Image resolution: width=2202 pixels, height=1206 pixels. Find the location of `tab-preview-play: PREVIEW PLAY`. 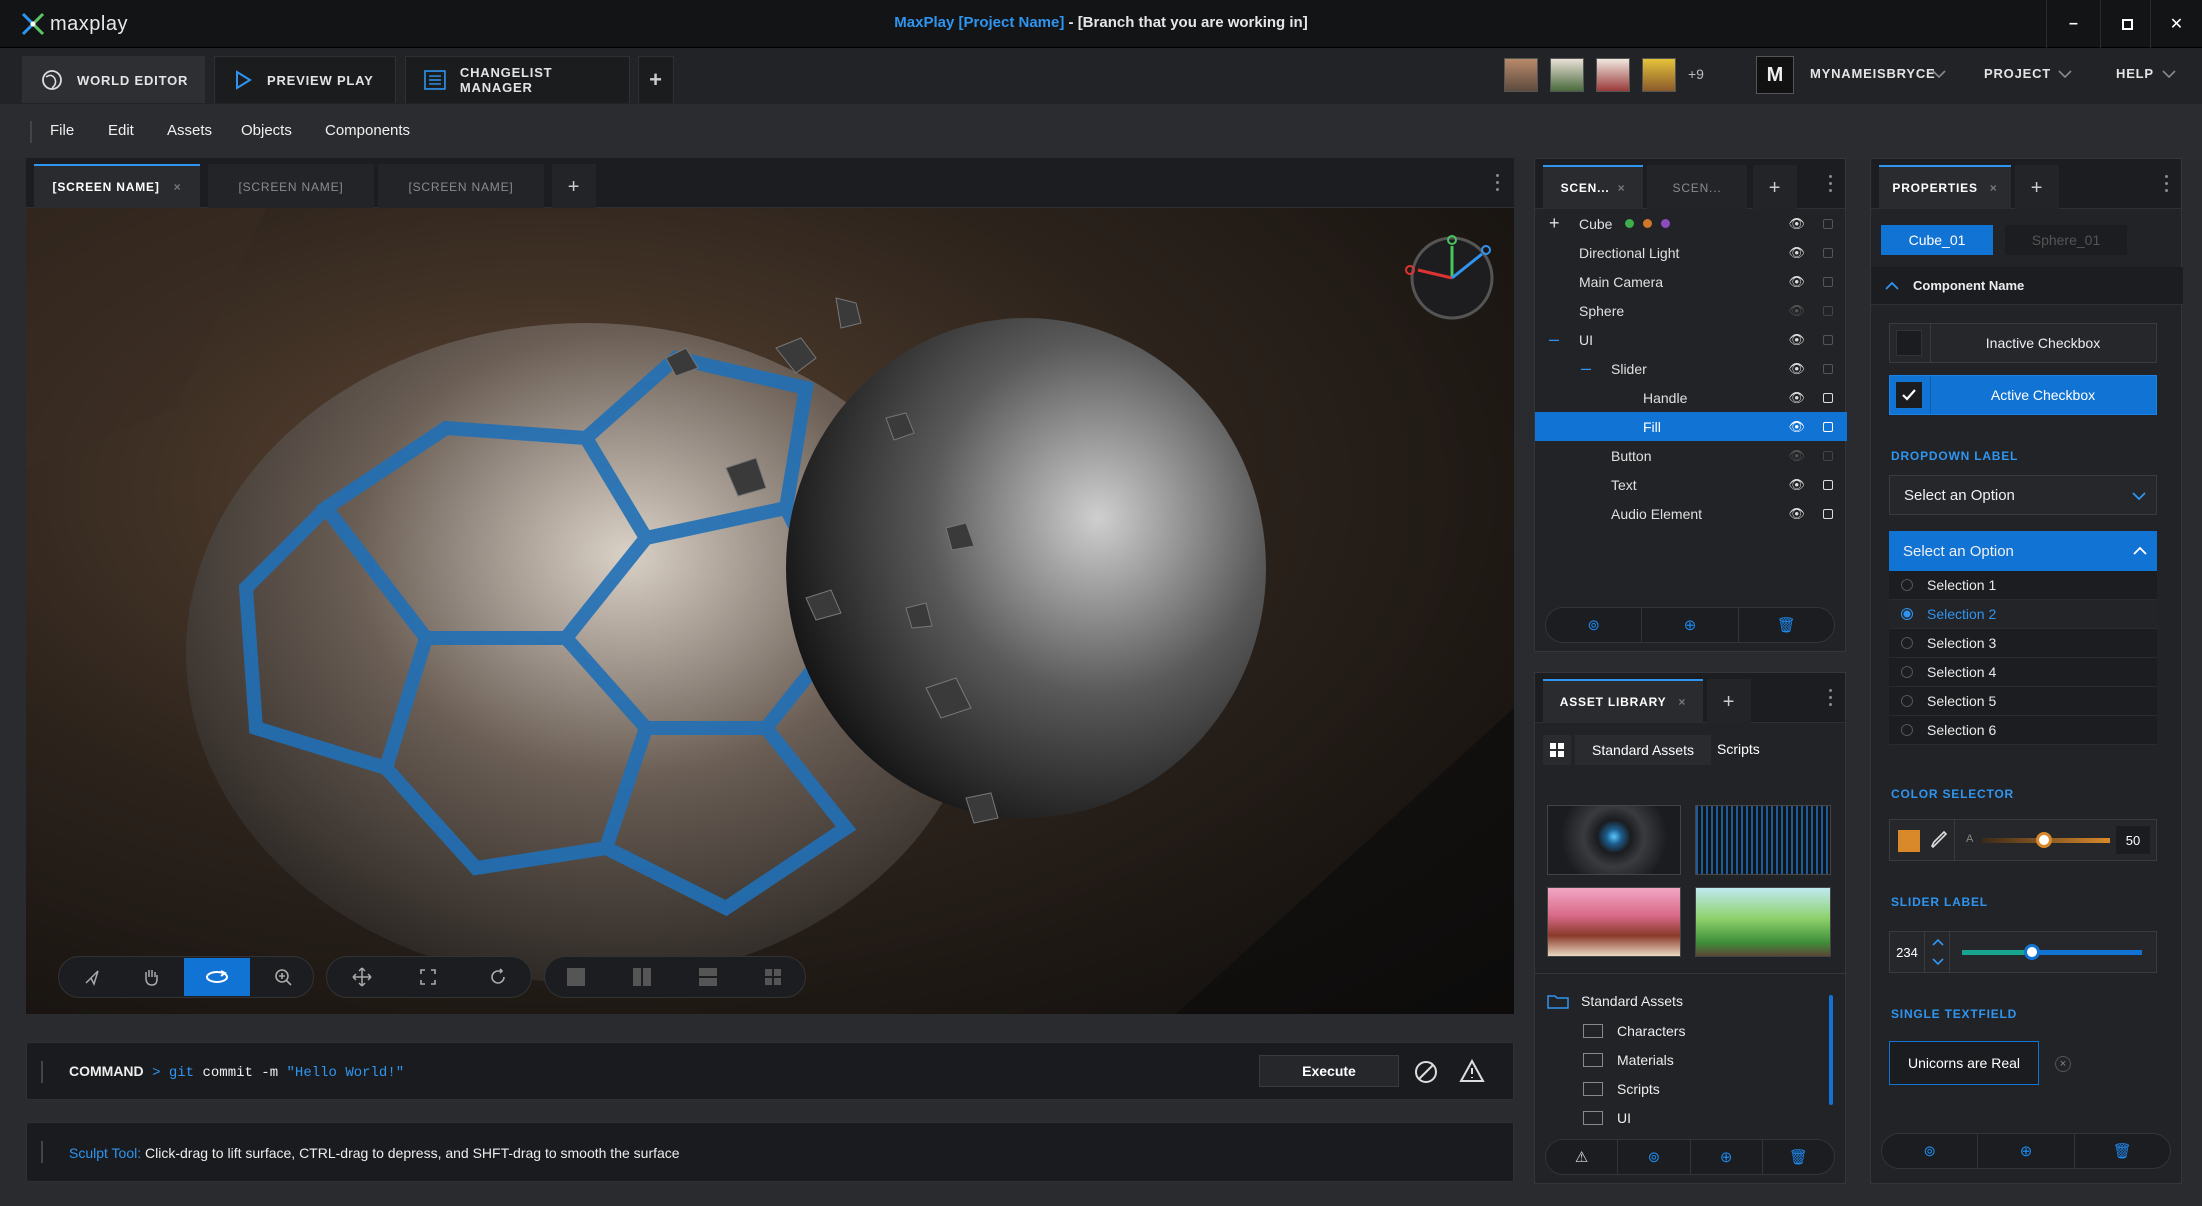

tab-preview-play: PREVIEW PLAY is located at coordinates (305, 79).